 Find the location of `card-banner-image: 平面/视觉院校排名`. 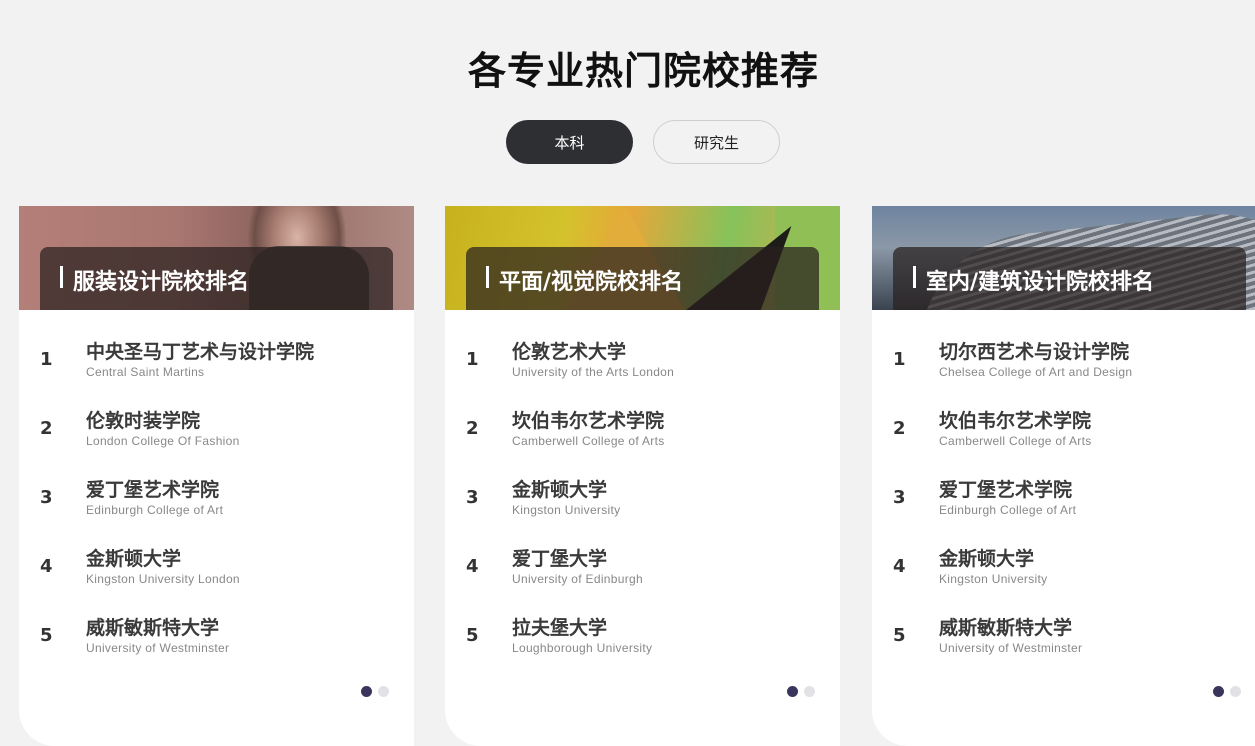

card-banner-image: 平面/视觉院校排名 is located at coordinates (642, 258).